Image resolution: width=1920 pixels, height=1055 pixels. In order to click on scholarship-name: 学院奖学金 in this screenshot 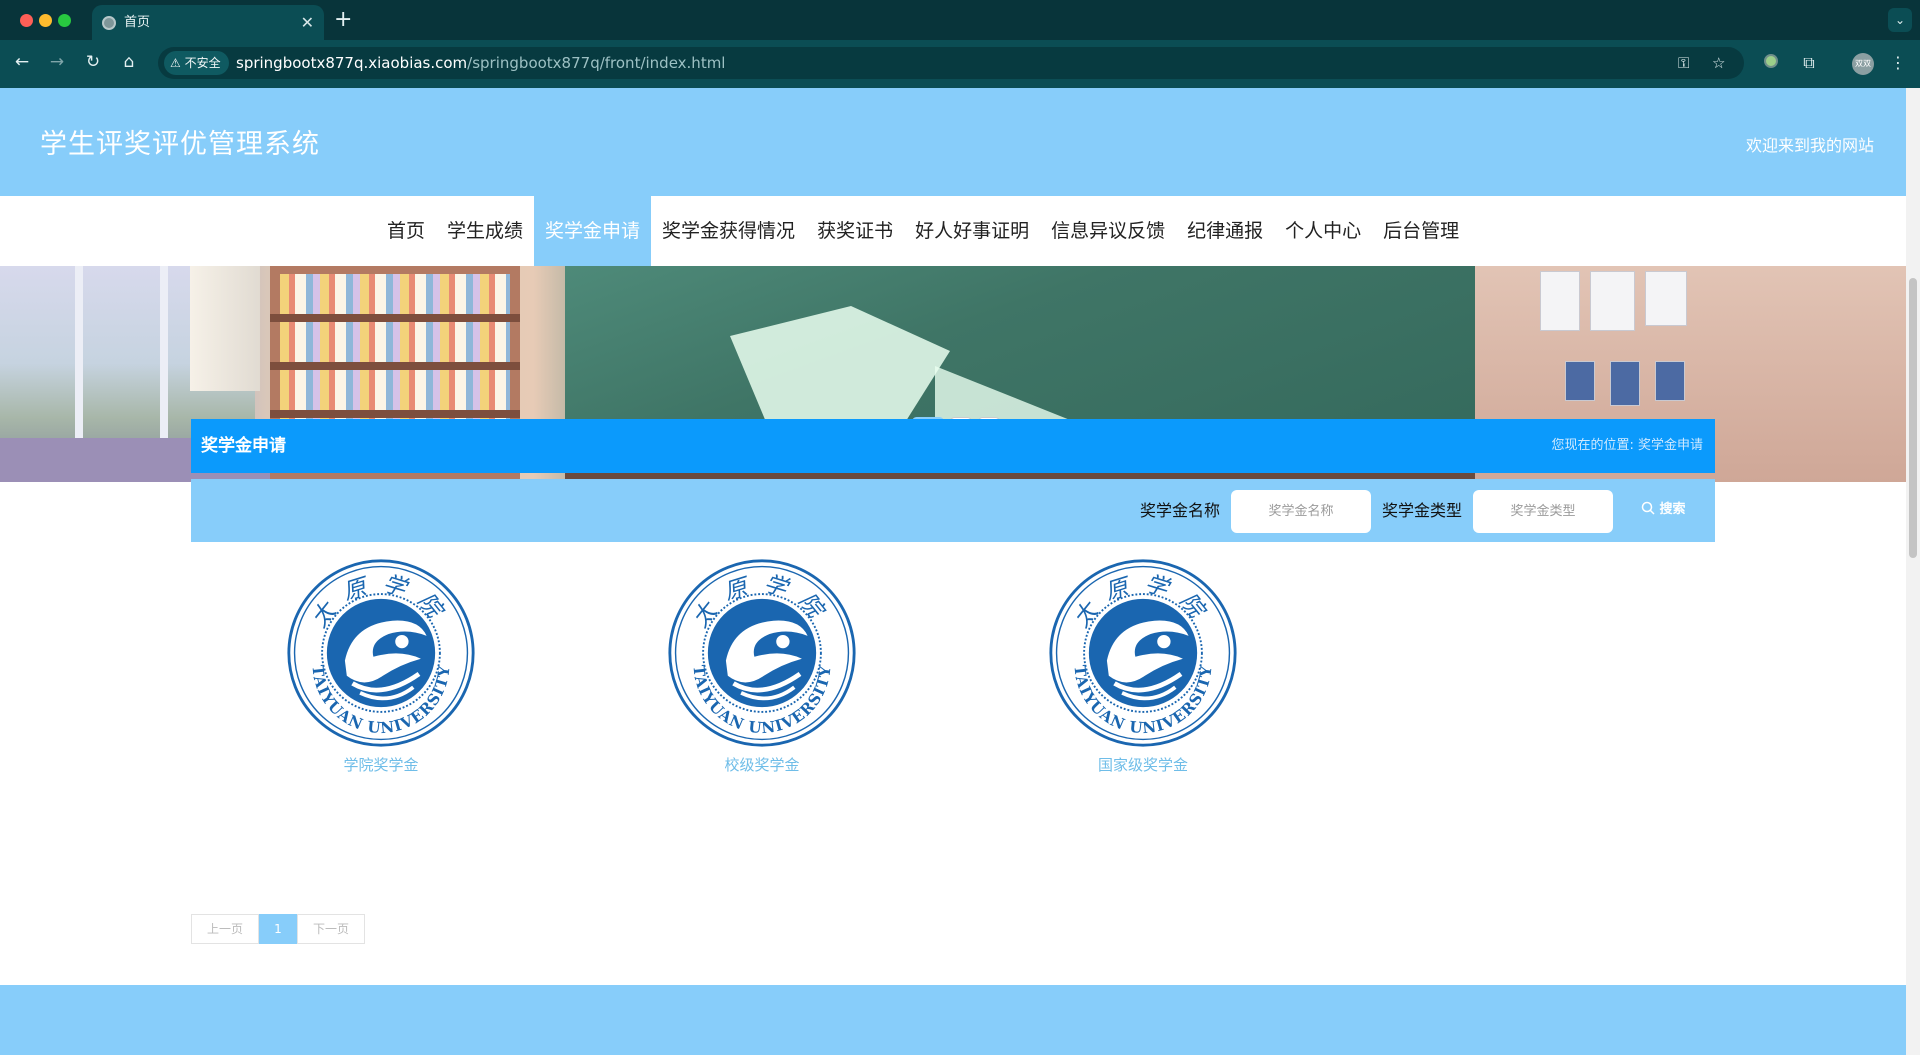, I will do `click(381, 764)`.